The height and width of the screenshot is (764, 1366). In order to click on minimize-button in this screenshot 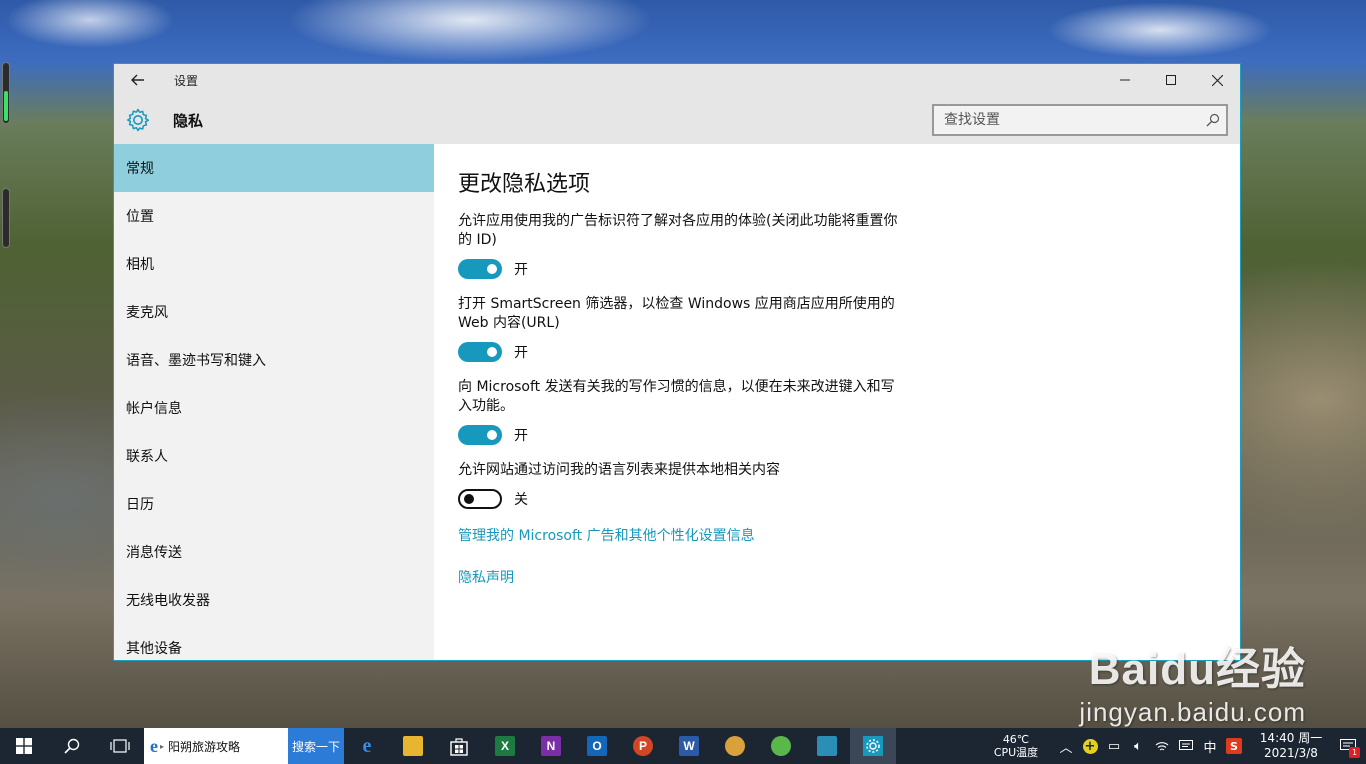, I will do `click(1125, 80)`.